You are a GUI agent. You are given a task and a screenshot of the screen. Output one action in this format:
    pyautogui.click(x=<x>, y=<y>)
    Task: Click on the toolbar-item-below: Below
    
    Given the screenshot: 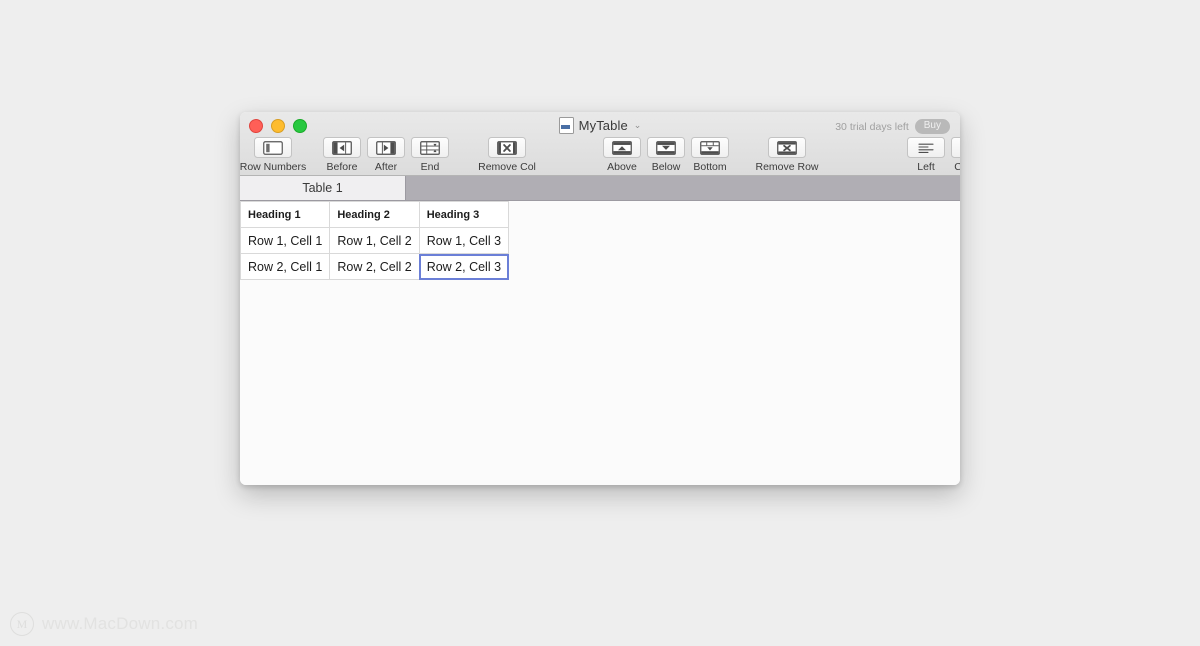 What is the action you would take?
    pyautogui.click(x=666, y=155)
    